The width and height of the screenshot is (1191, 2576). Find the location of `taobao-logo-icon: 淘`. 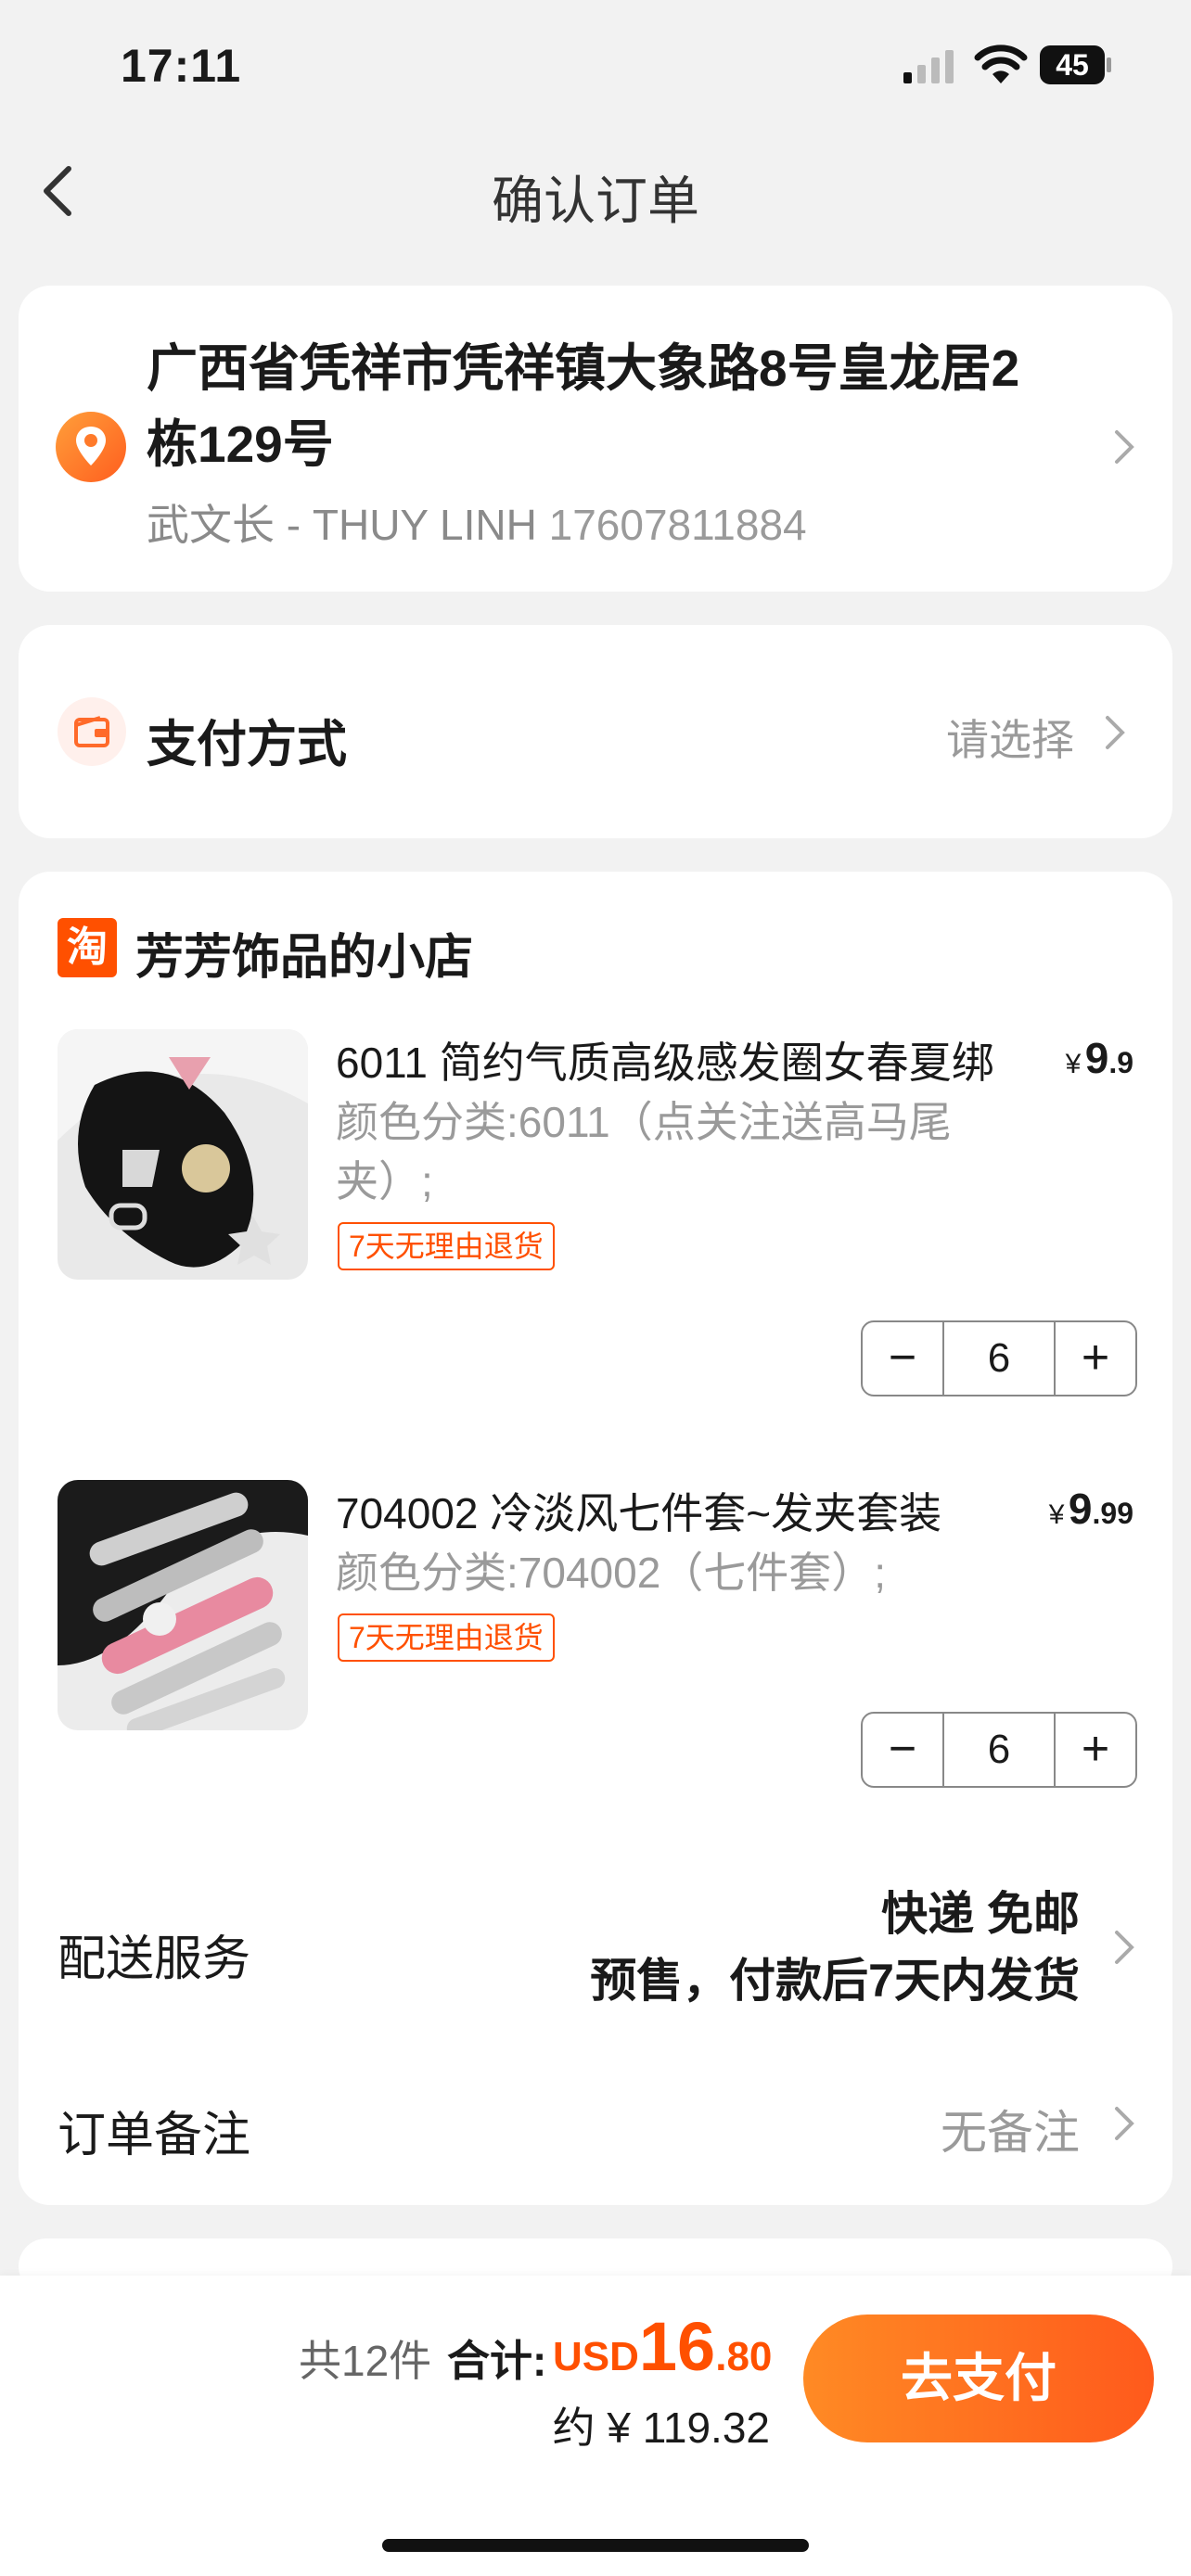

taobao-logo-icon: 淘 is located at coordinates (87, 947).